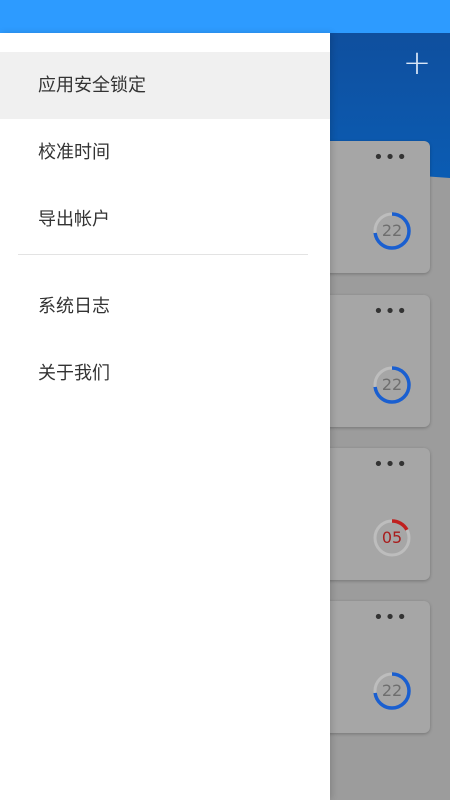  I want to click on countdown-value: 05, so click(392, 537).